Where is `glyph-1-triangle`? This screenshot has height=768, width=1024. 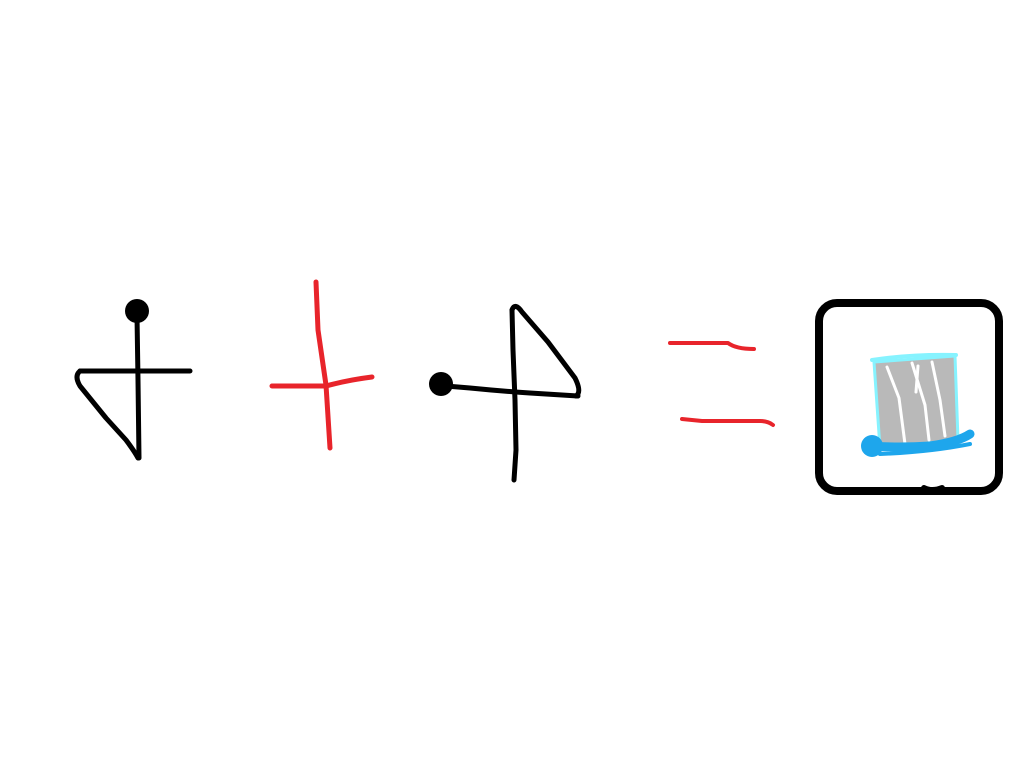
glyph-1-triangle is located at coordinates (107, 414).